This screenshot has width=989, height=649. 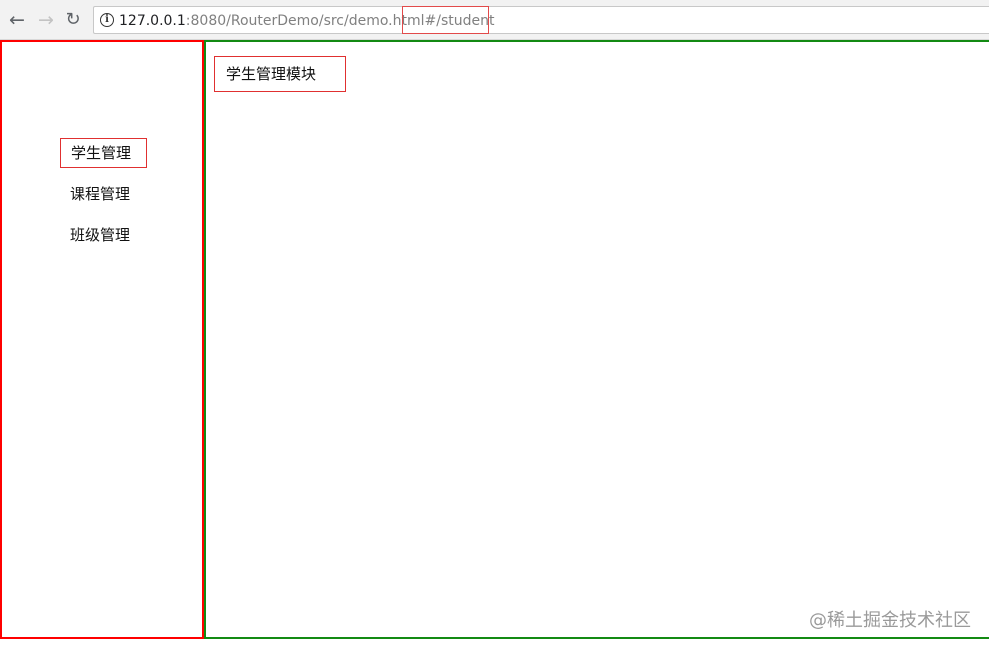 What do you see at coordinates (46, 20) in the screenshot?
I see `forward-arrow-icon: →` at bounding box center [46, 20].